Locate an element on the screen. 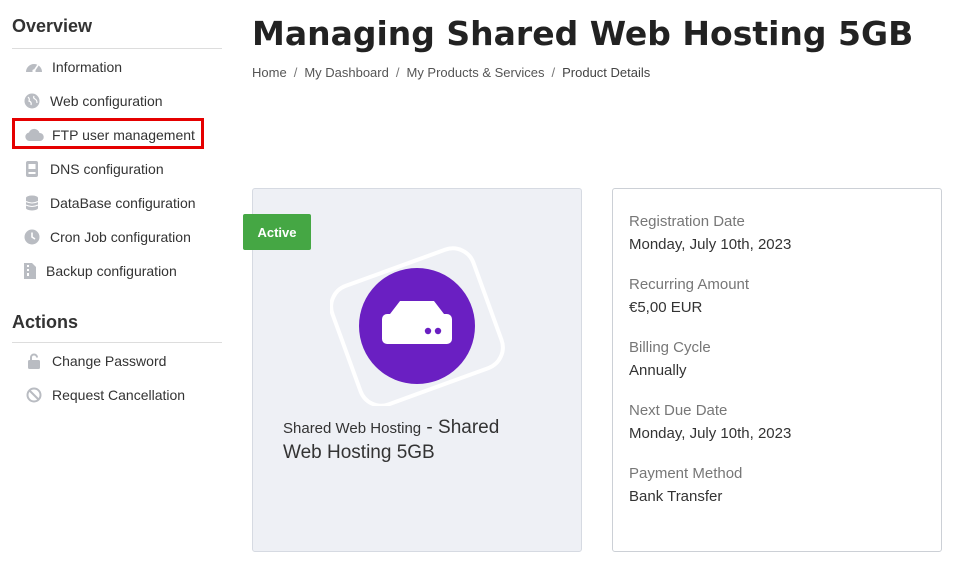 This screenshot has height=571, width=954. sidebar-item-request-cancellation: Request Cancellation is located at coordinates (104, 395).